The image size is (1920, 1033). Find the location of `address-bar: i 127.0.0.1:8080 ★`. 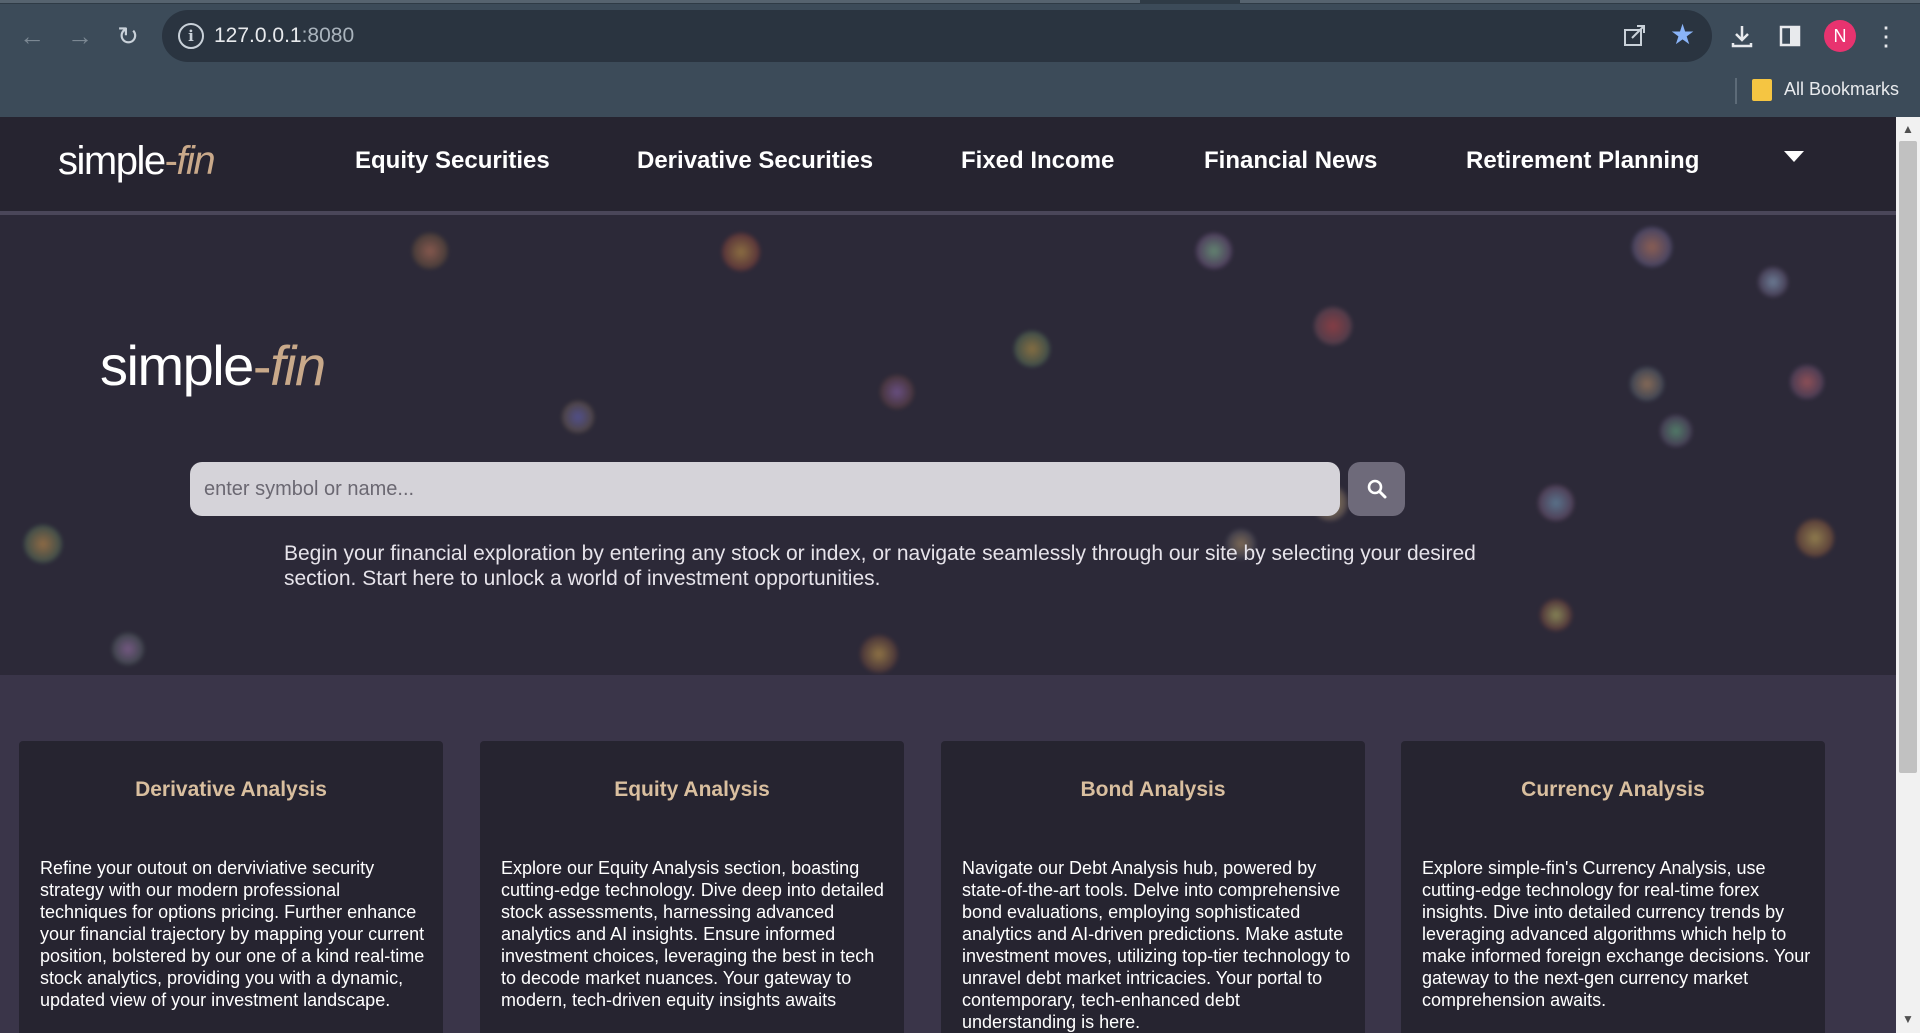

address-bar: i 127.0.0.1:8080 ★ is located at coordinates (937, 36).